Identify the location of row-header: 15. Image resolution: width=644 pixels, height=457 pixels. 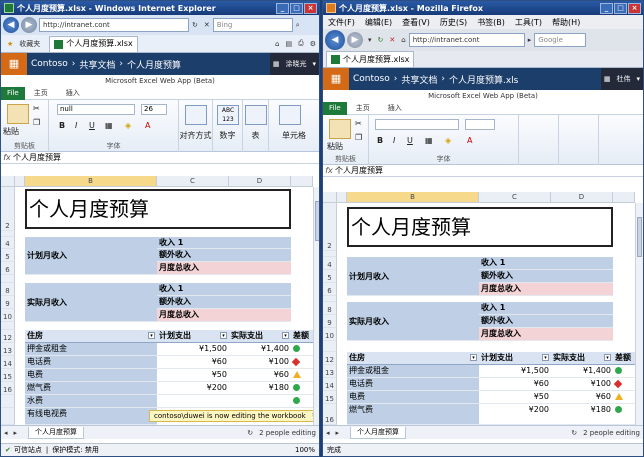
(8, 375).